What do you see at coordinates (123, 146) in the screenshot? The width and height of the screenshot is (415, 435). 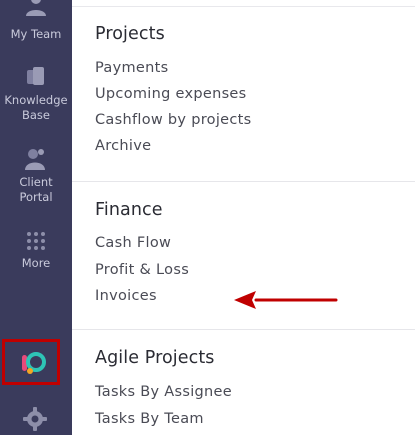 I see `link-archive: Archive` at bounding box center [123, 146].